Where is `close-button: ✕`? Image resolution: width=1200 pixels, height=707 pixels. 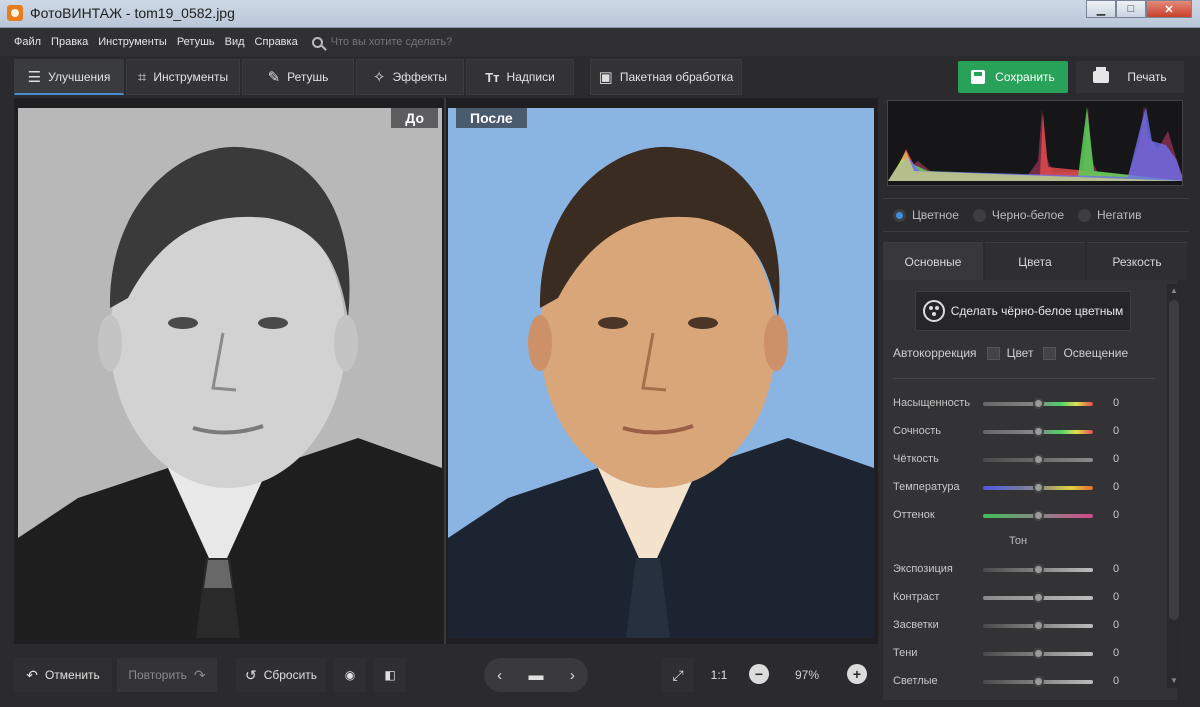 close-button: ✕ is located at coordinates (1169, 9).